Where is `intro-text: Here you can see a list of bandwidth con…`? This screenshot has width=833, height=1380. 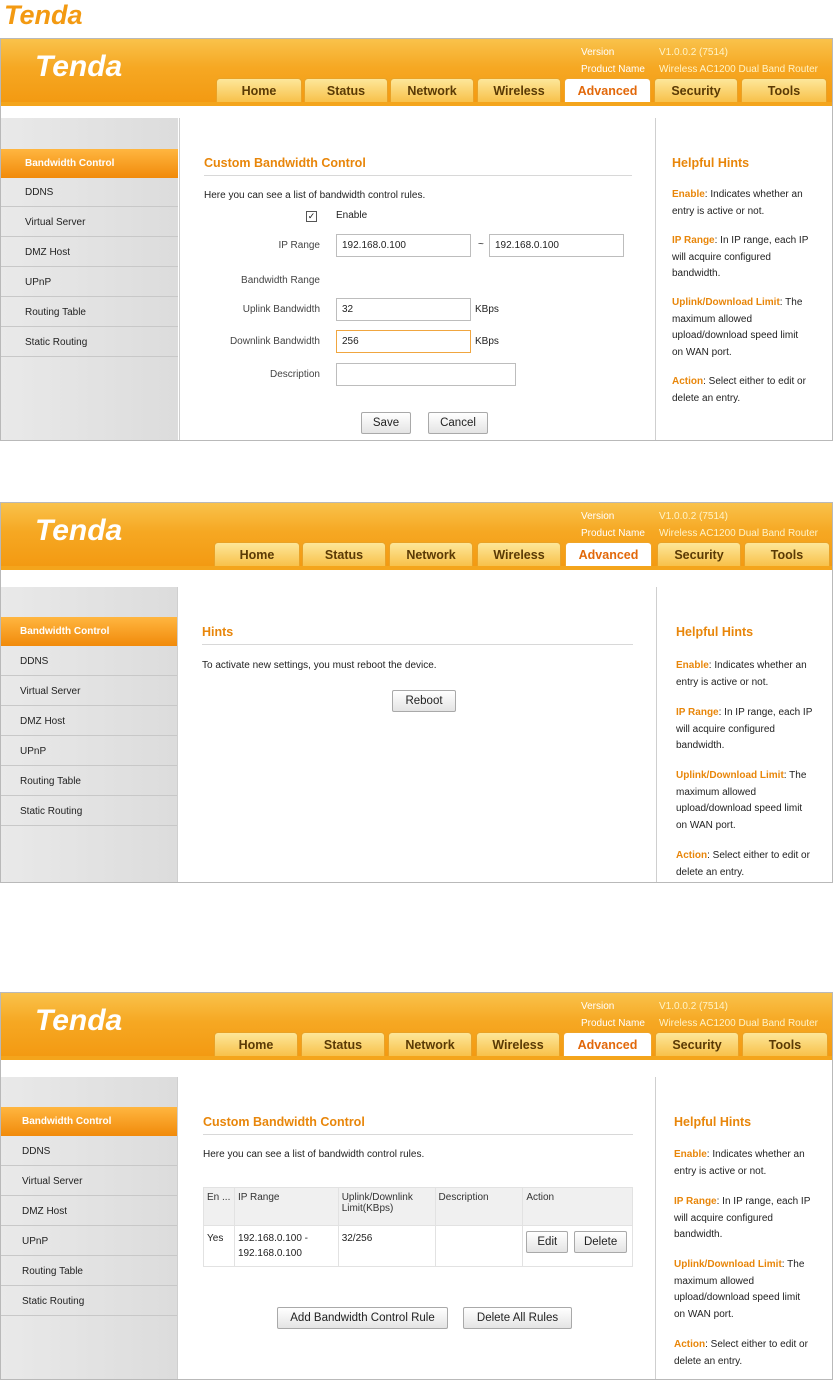 intro-text: Here you can see a list of bandwidth con… is located at coordinates (315, 195).